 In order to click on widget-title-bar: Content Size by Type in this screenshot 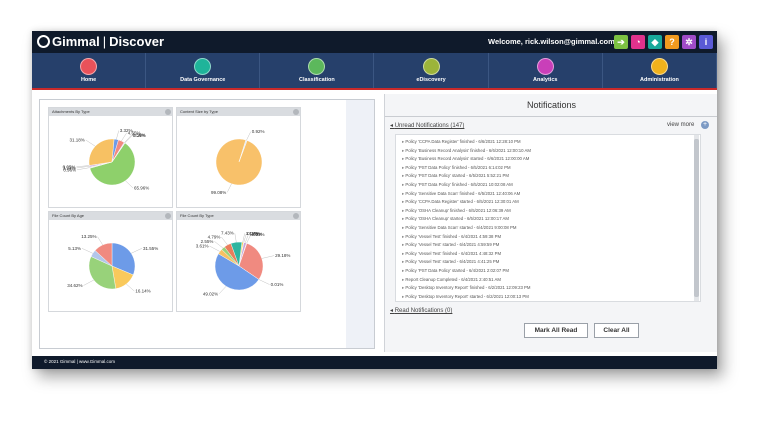, I will do `click(238, 112)`.